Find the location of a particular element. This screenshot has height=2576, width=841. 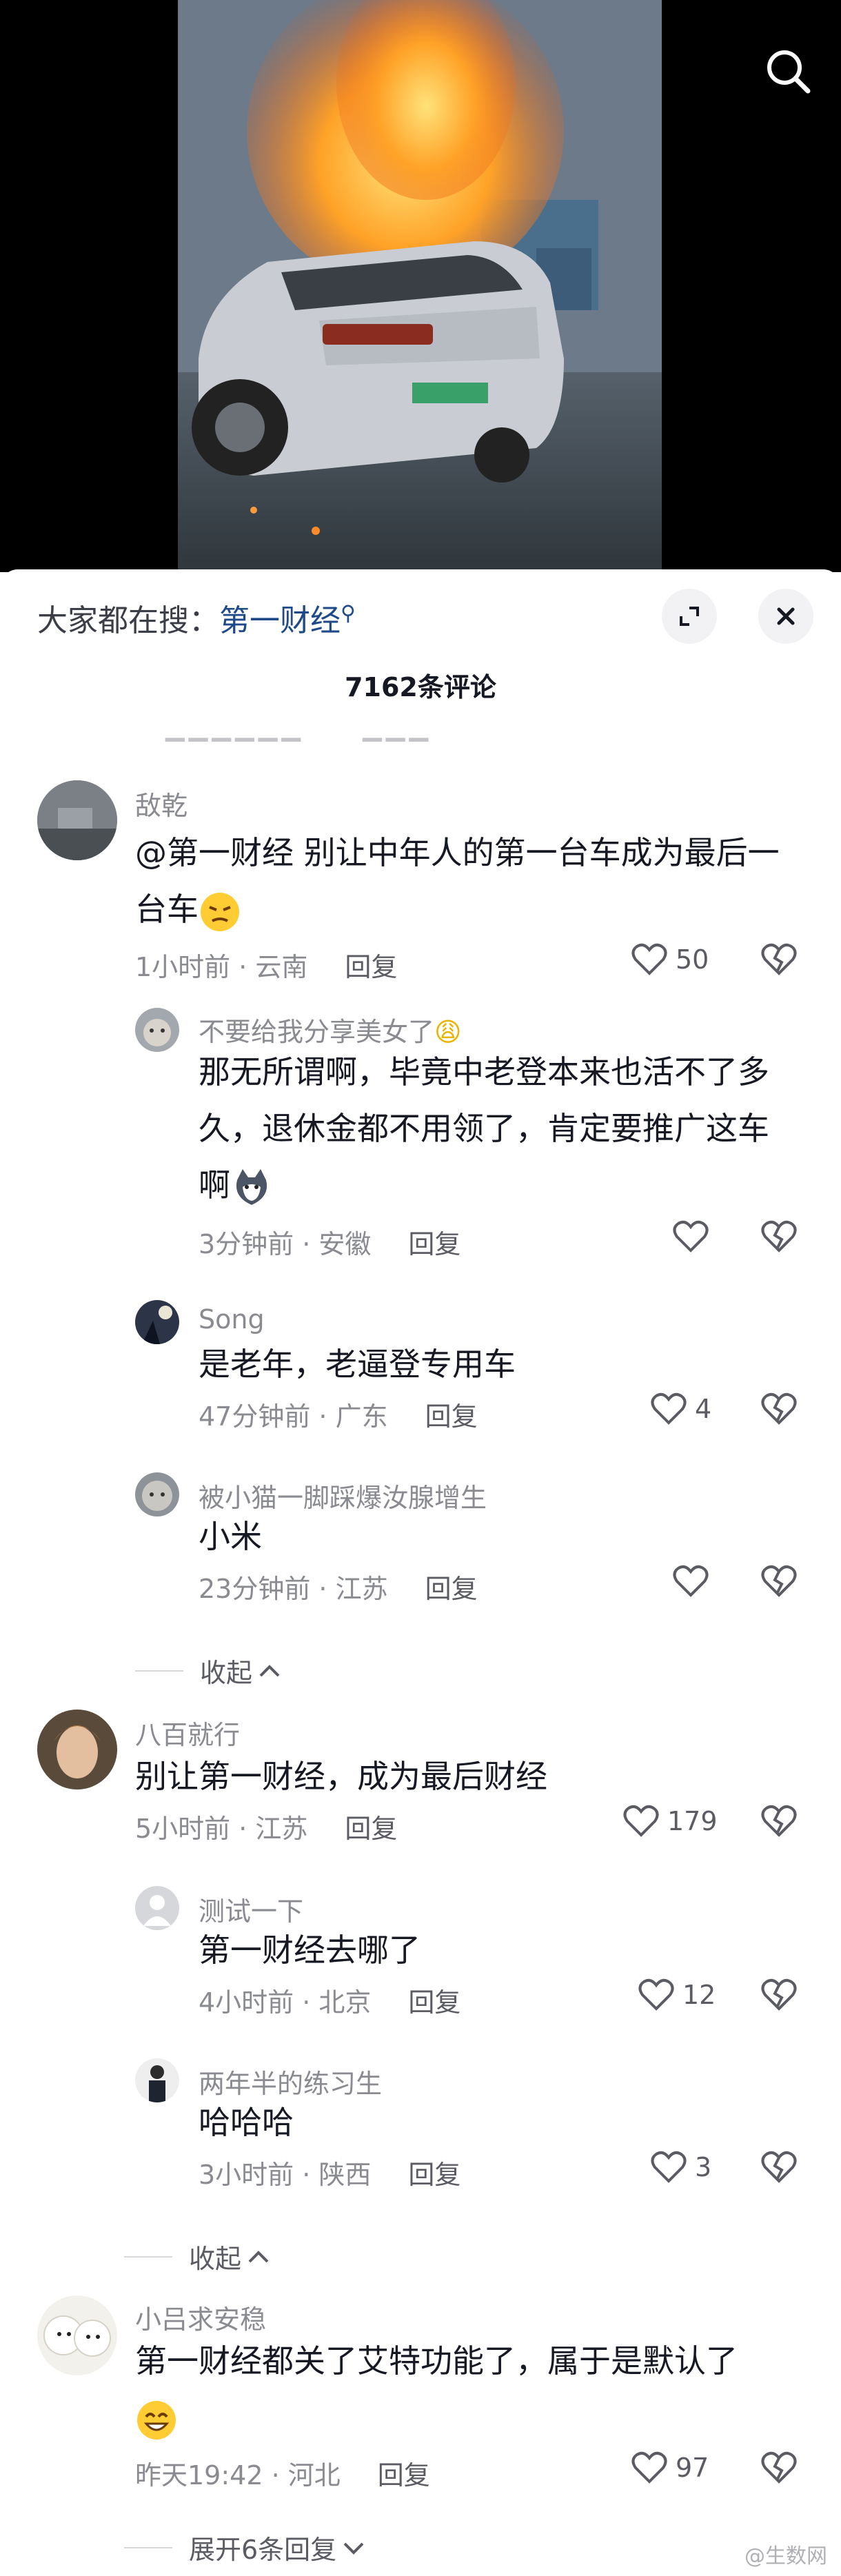

expand-replies-button: 展开6条回复 is located at coordinates (244, 2547).